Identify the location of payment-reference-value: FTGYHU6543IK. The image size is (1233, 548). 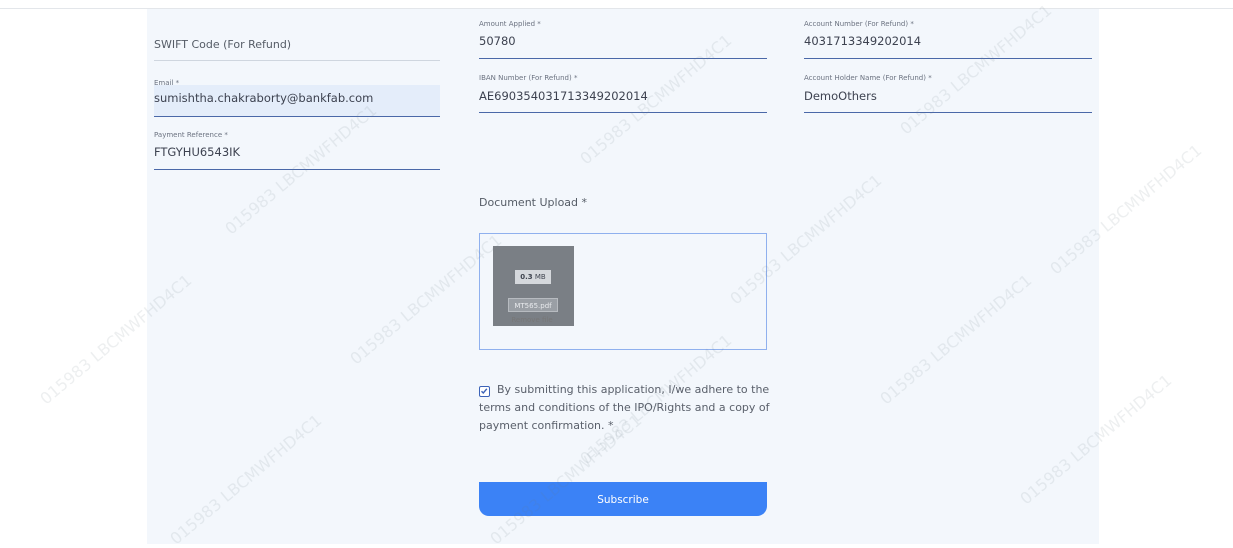
(197, 152).